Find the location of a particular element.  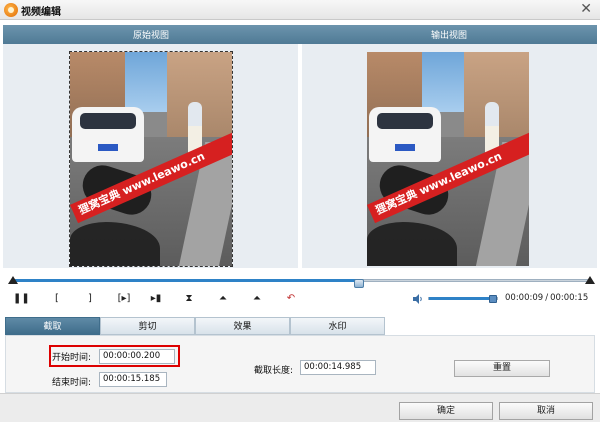

close-icon: ✕ is located at coordinates (586, 9).